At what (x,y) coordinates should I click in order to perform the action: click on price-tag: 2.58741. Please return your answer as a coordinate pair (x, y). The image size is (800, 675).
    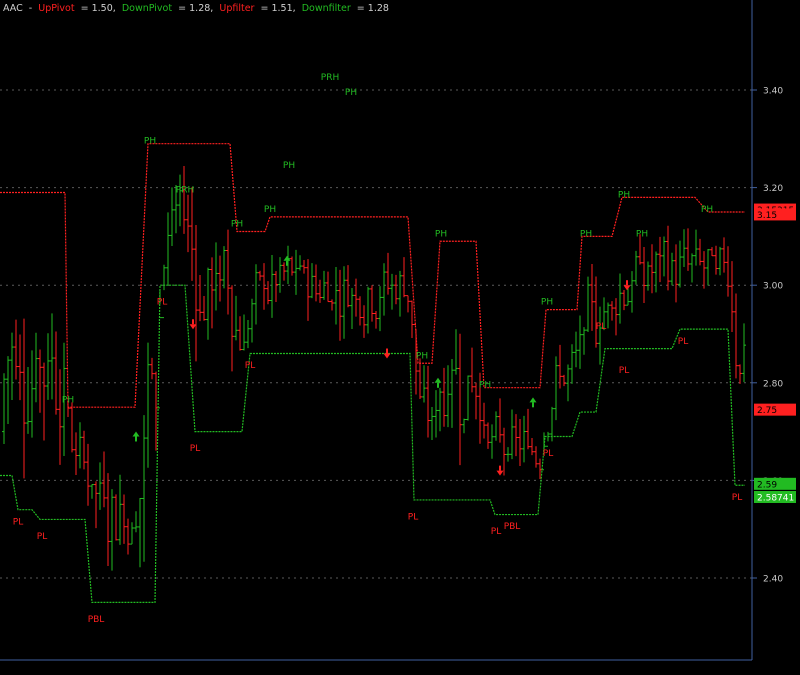
    Looking at the image, I should click on (775, 496).